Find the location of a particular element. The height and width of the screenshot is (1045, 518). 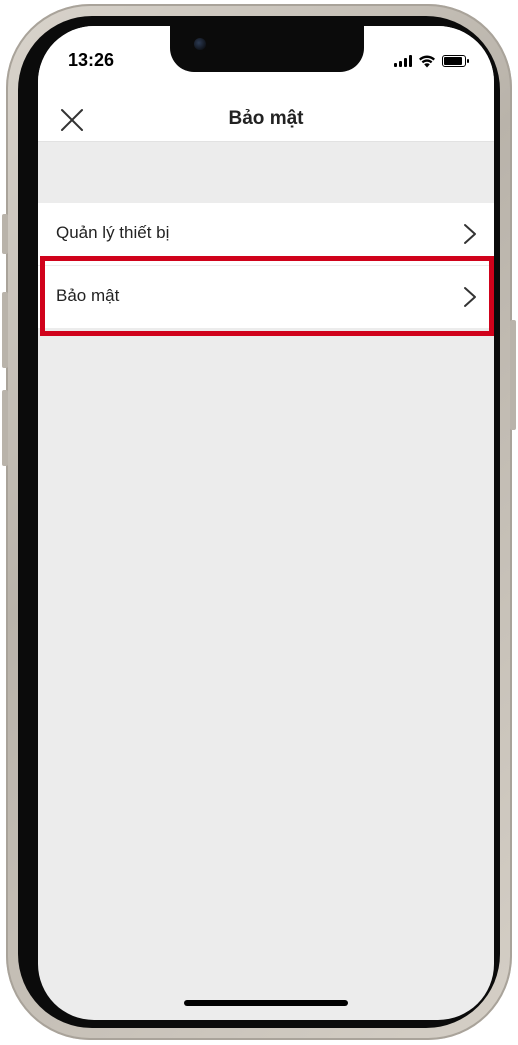

list-item-label: Bảo mật is located at coordinates (88, 295).